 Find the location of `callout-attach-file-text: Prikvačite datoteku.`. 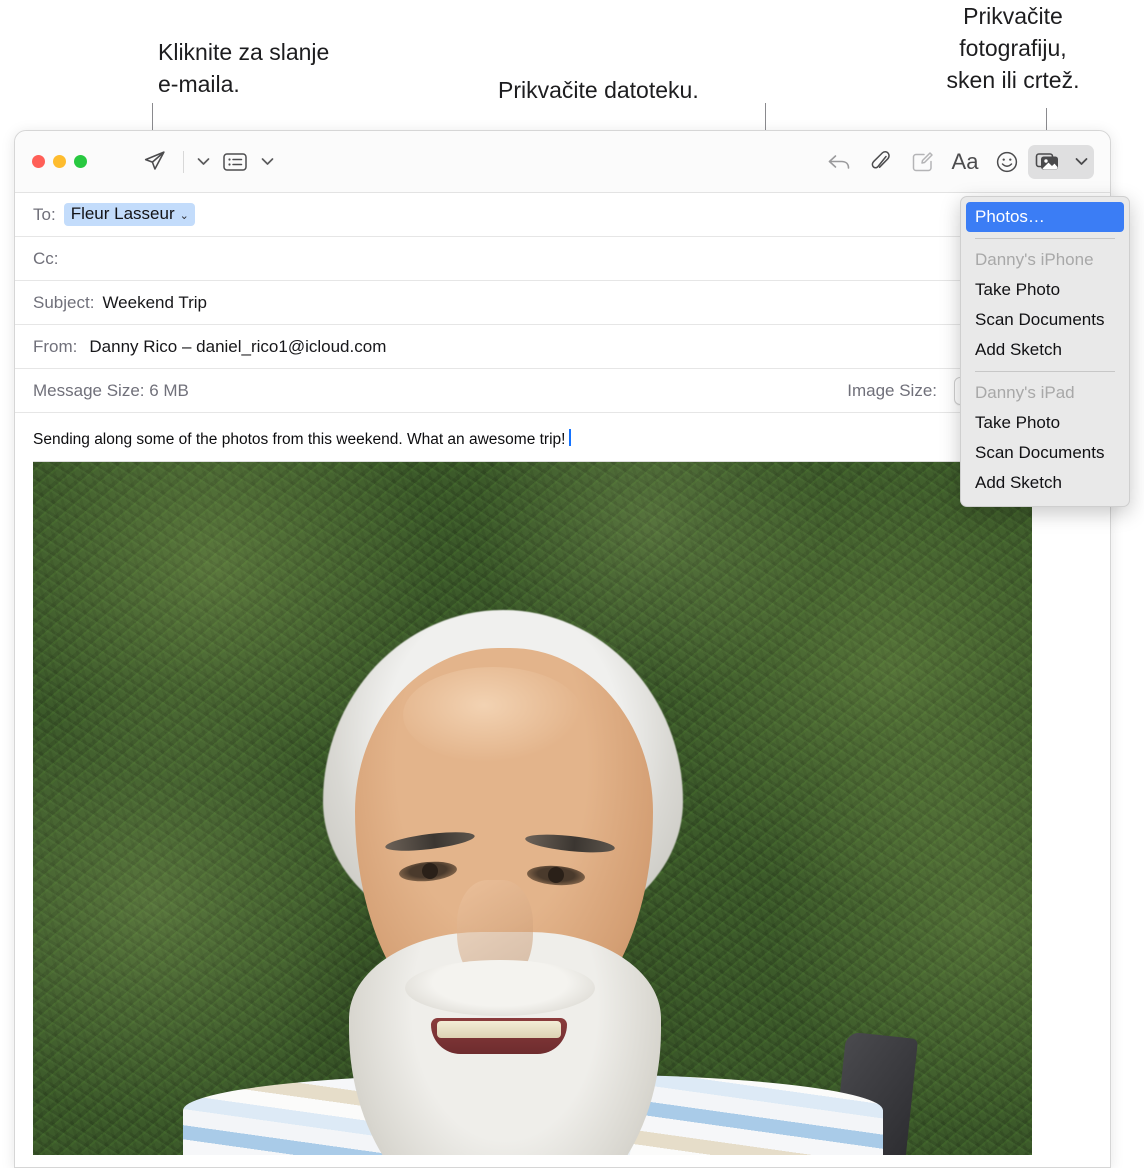

callout-attach-file-text: Prikvačite datoteku. is located at coordinates (598, 90).